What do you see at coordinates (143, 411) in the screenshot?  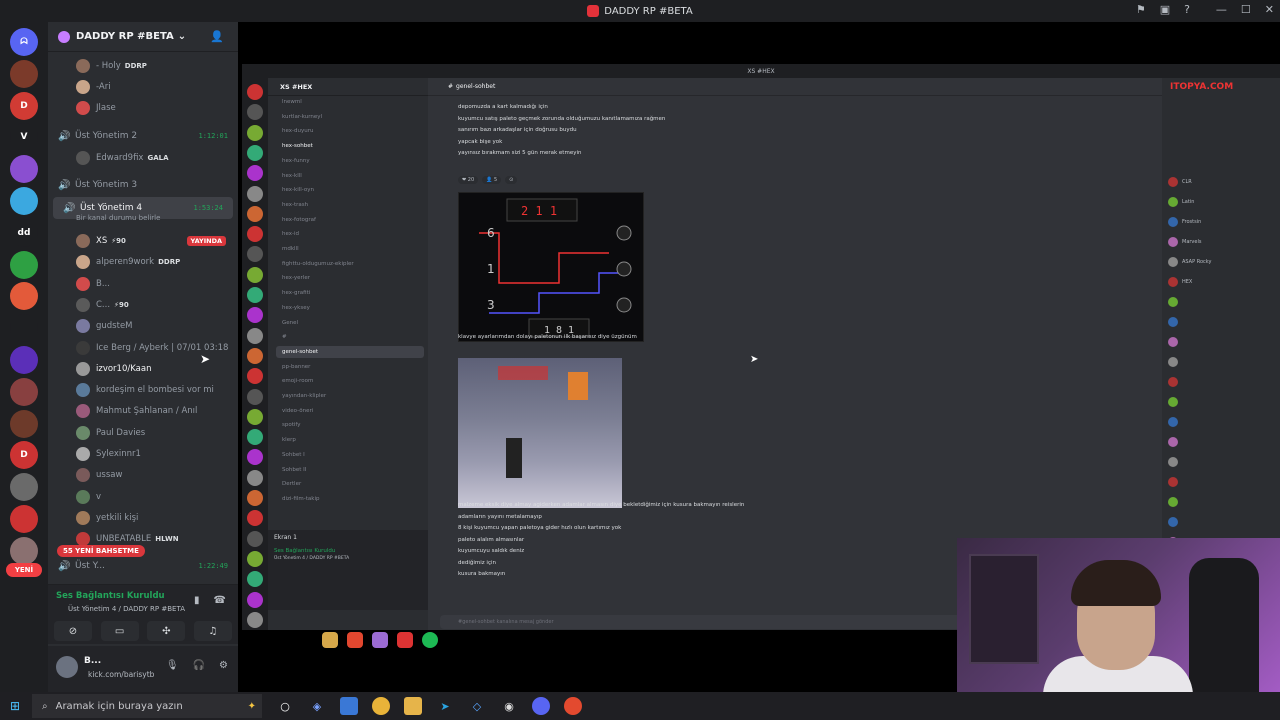 I see `voice-member: Mahmut Şahlanan / Anıl` at bounding box center [143, 411].